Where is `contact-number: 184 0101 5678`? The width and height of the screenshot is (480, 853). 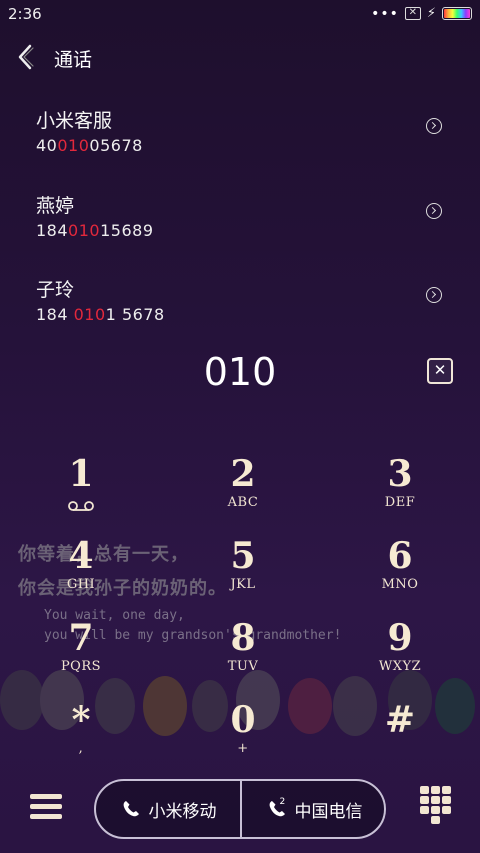
contact-number: 184 0101 5678 is located at coordinates (100, 314).